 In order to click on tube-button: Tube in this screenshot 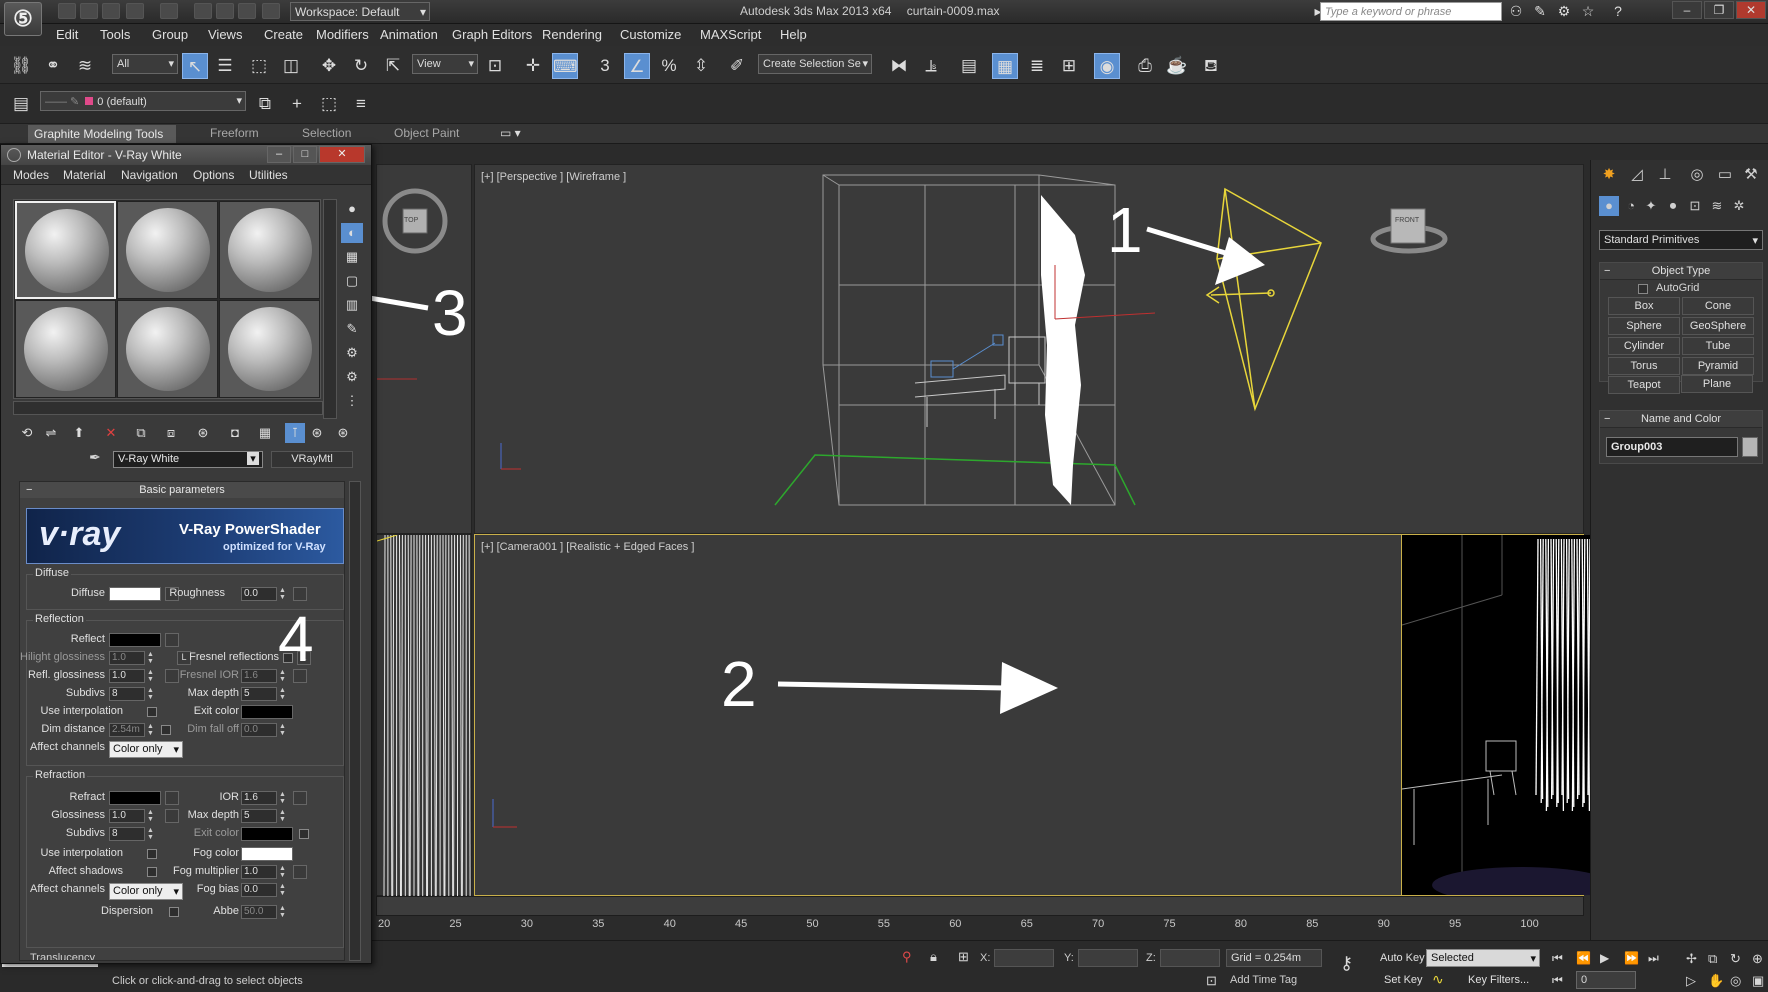, I will do `click(1718, 346)`.